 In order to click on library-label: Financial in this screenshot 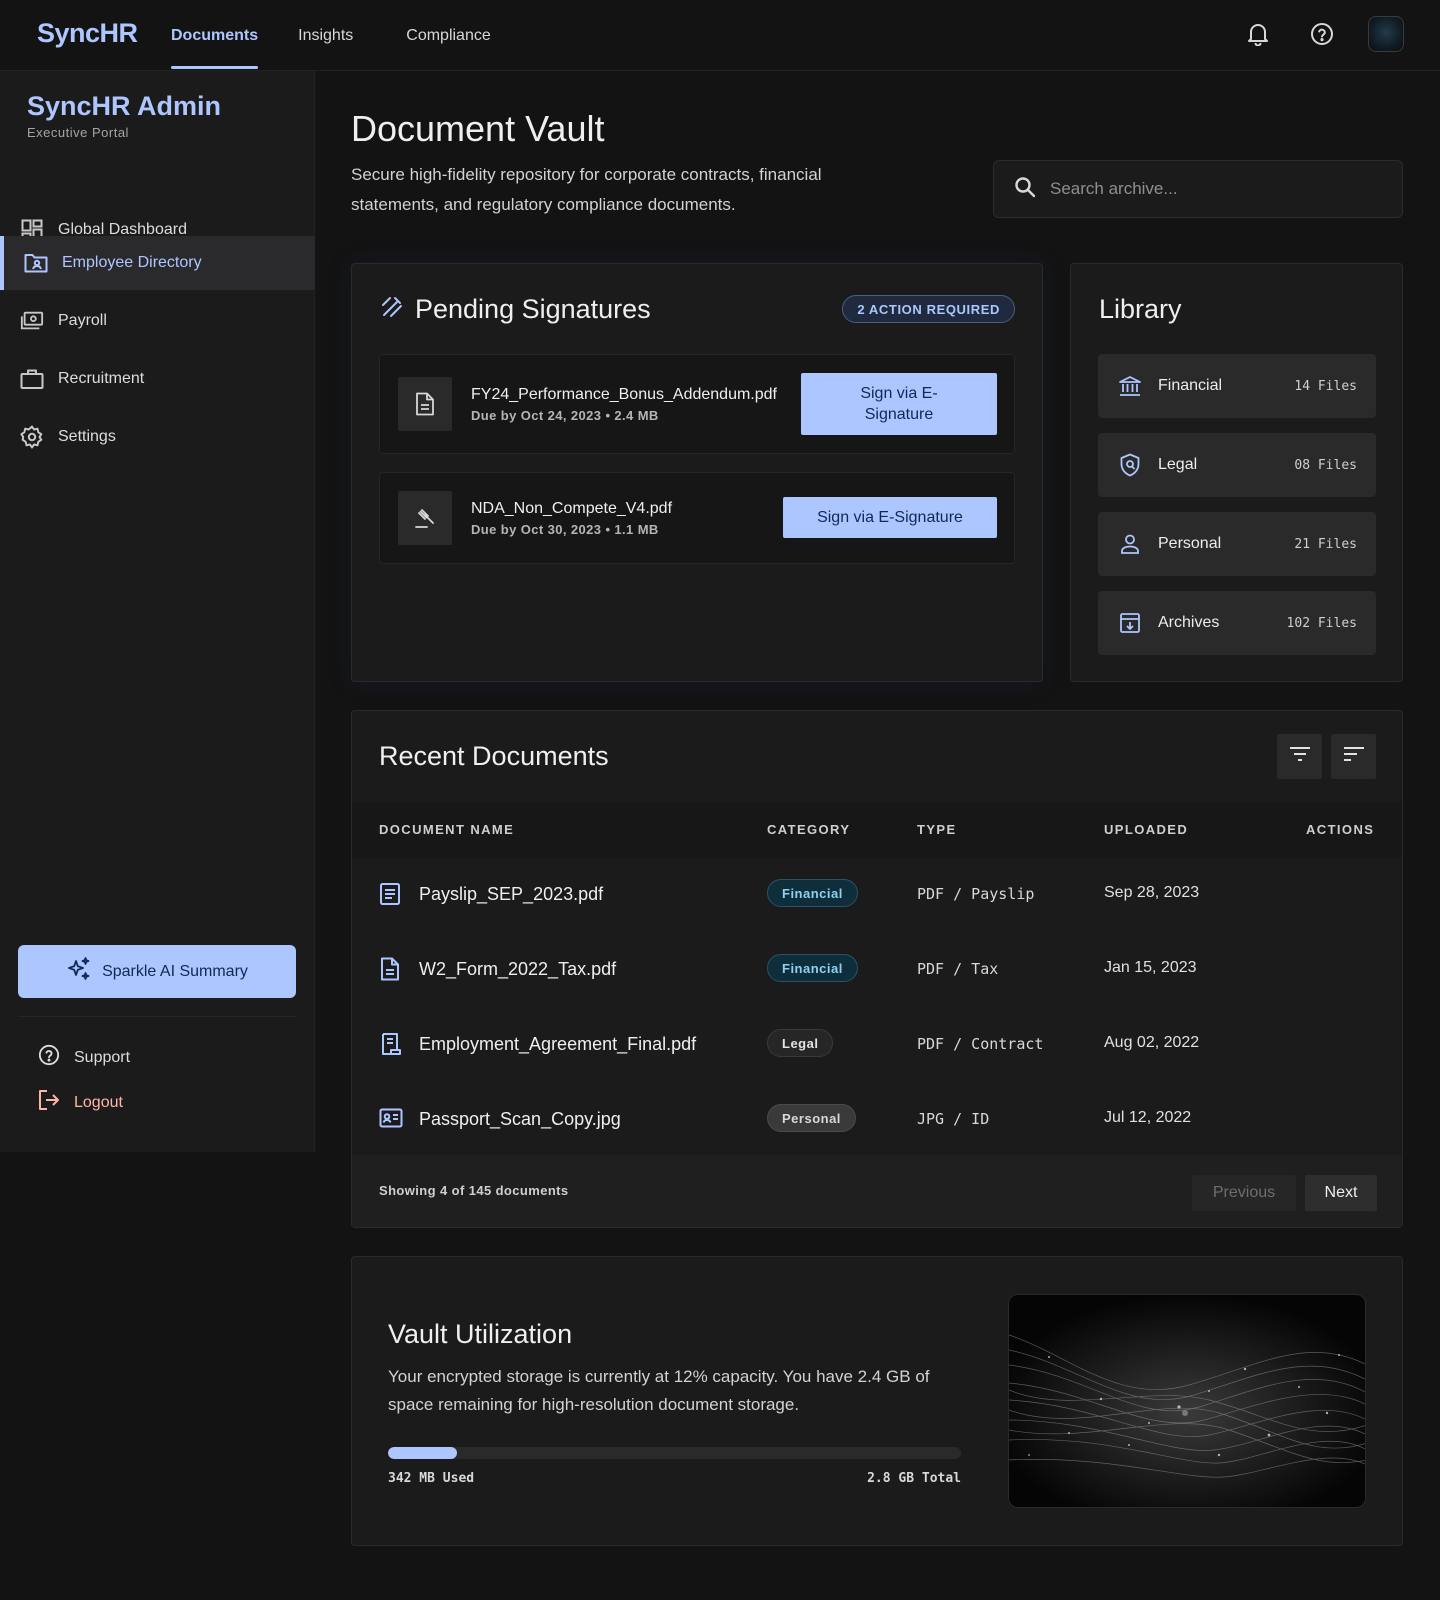, I will do `click(1190, 385)`.